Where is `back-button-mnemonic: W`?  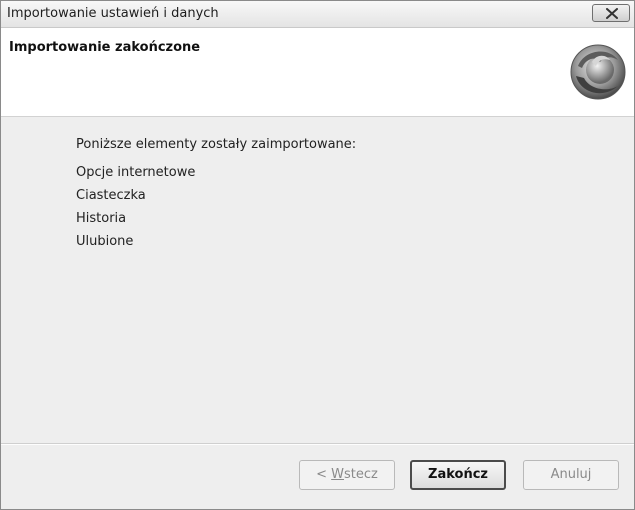
back-button-mnemonic: W is located at coordinates (338, 474).